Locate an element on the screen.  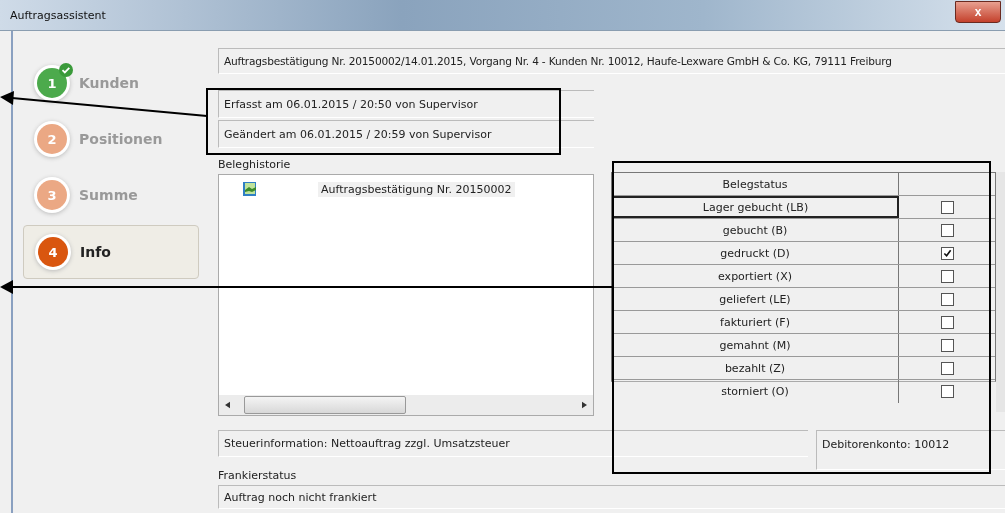
created-field: Erfasst am 06.01.2015 / 20:50 von Supervisor is located at coordinates (406, 104).